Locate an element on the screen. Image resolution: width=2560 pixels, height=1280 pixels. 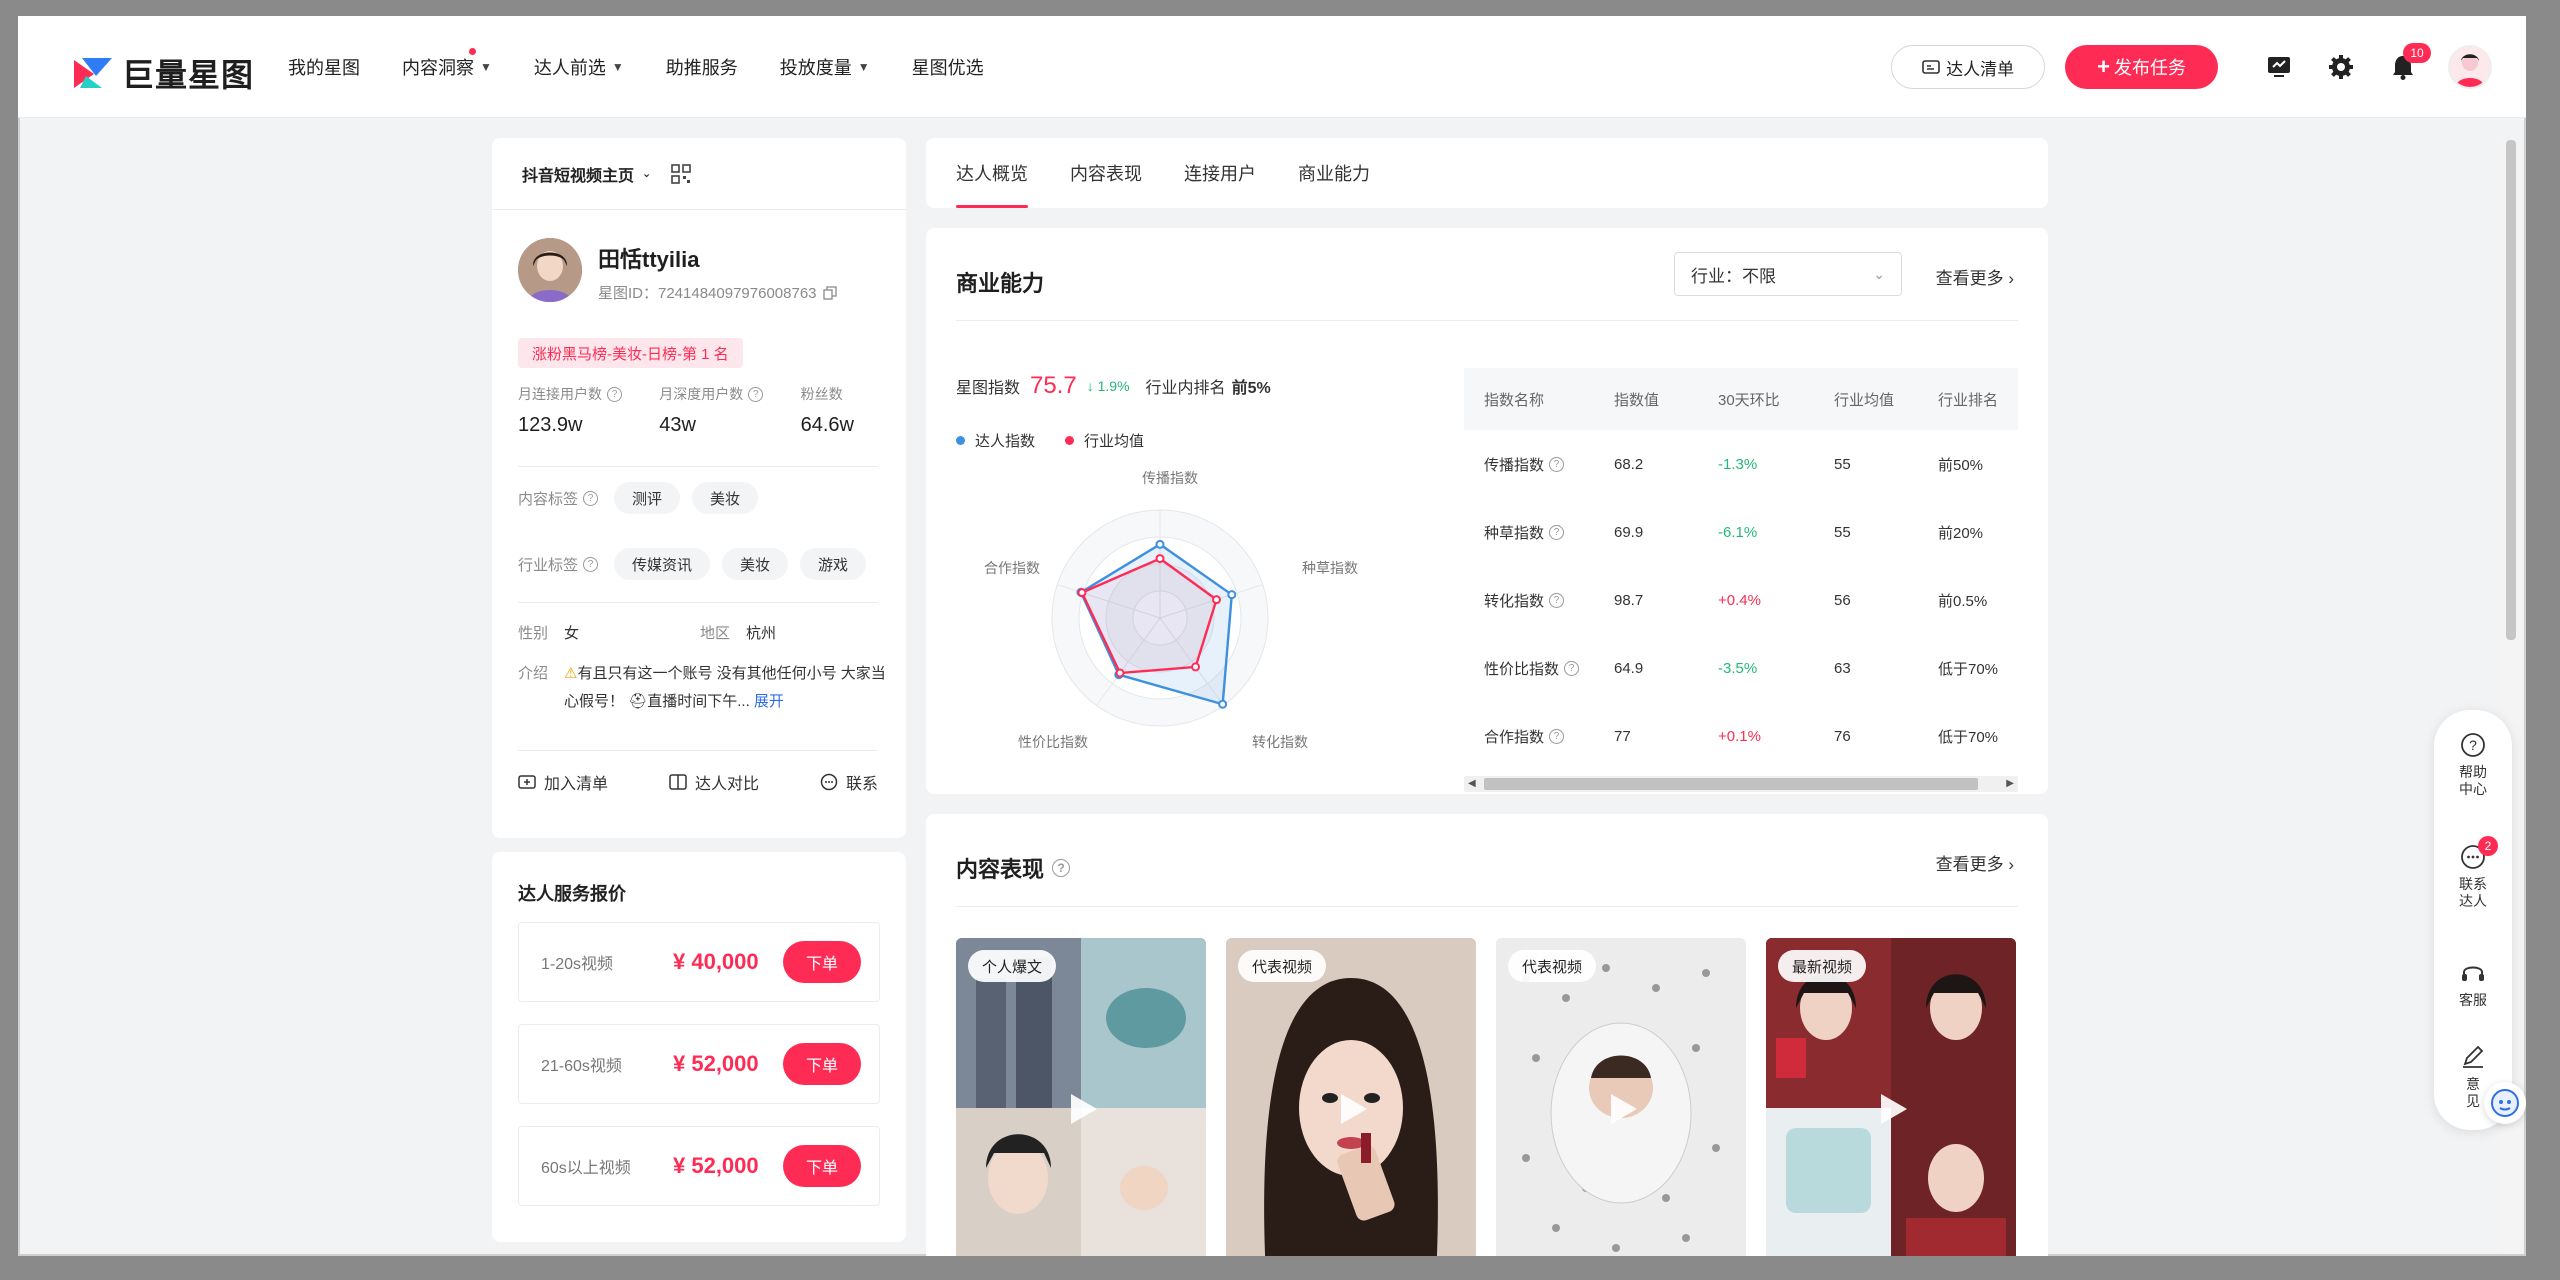
action-label: 加入清单 is located at coordinates (576, 784).